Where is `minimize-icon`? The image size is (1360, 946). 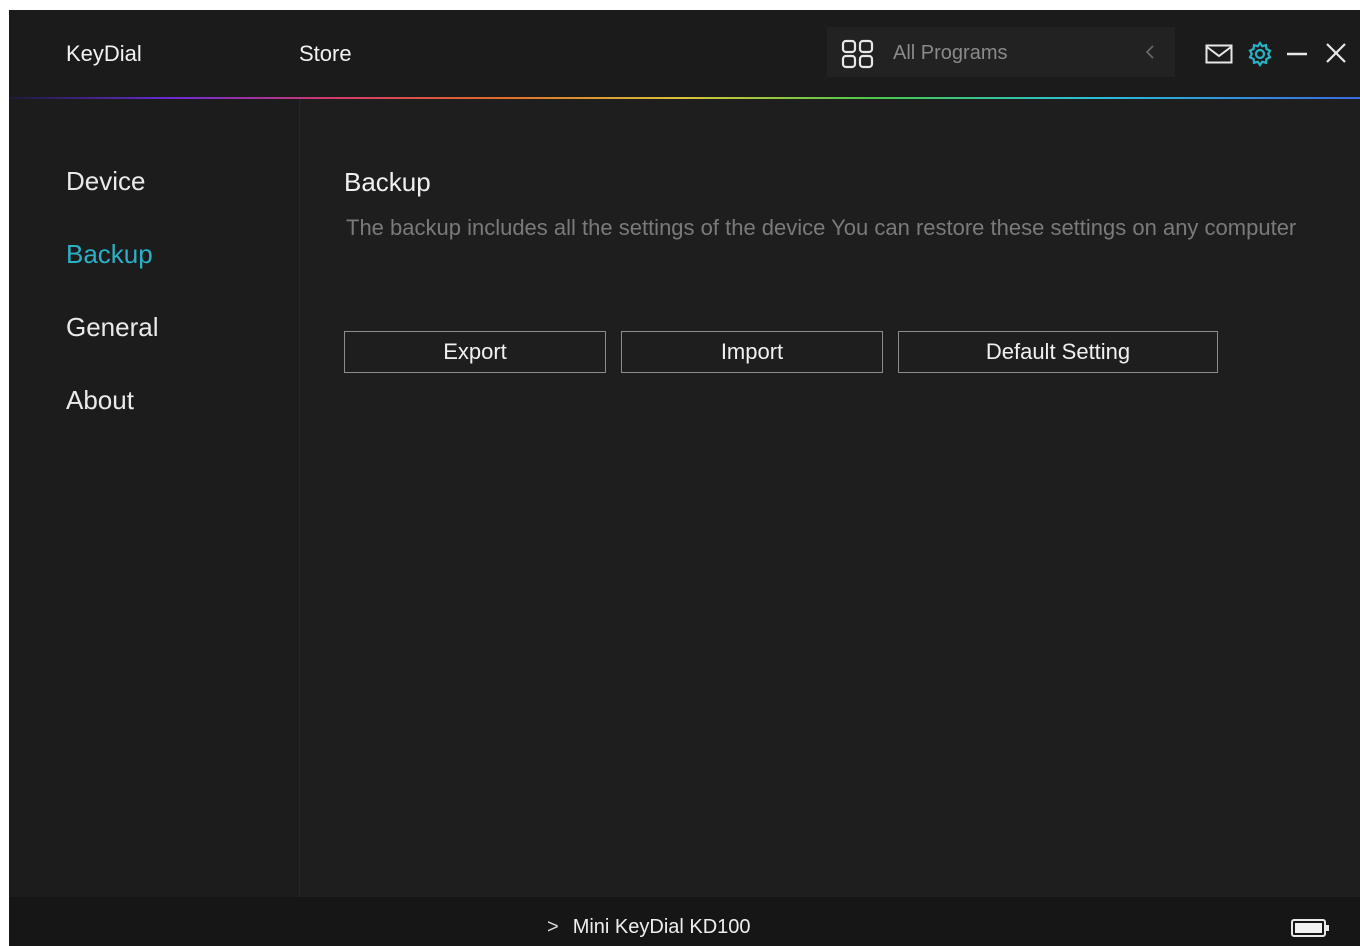
minimize-icon is located at coordinates (1297, 54).